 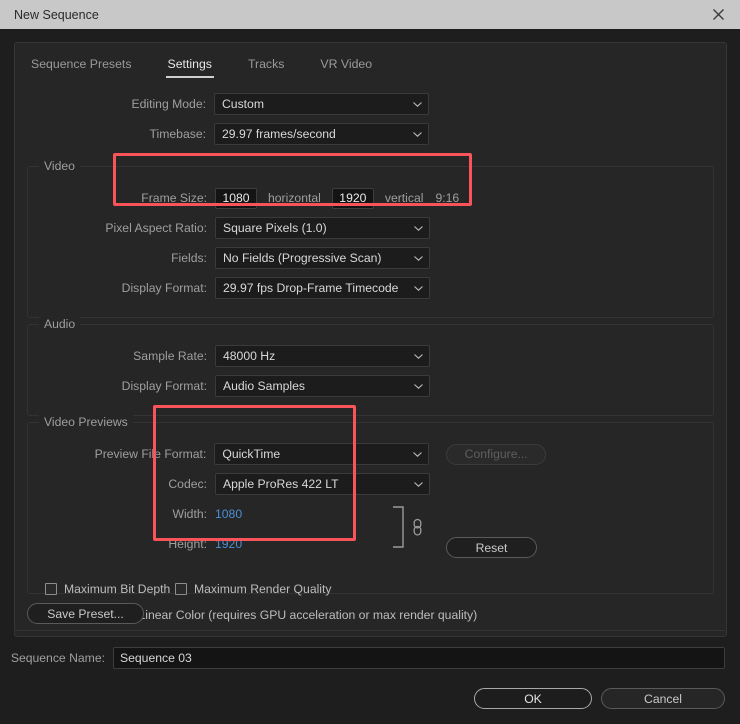 I want to click on frame-width-unit: horizontal, so click(x=294, y=198).